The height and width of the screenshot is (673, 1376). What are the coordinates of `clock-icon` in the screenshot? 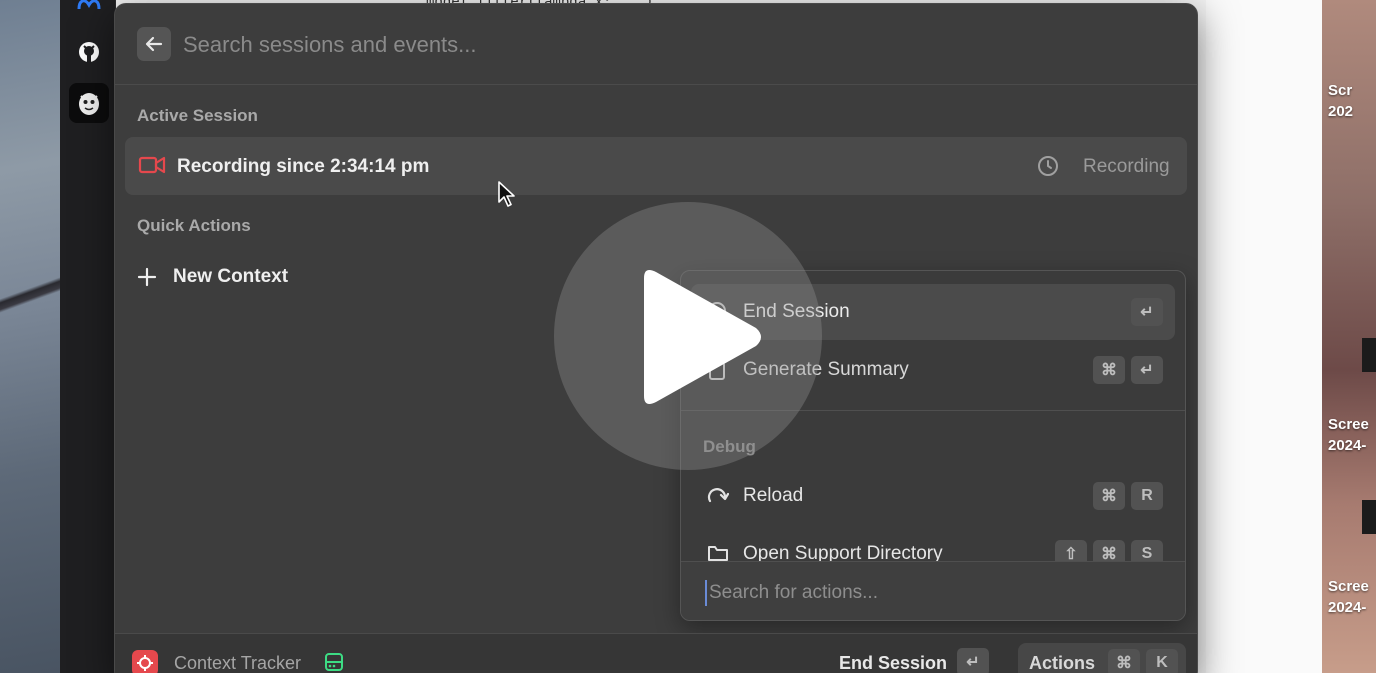 It's located at (1048, 168).